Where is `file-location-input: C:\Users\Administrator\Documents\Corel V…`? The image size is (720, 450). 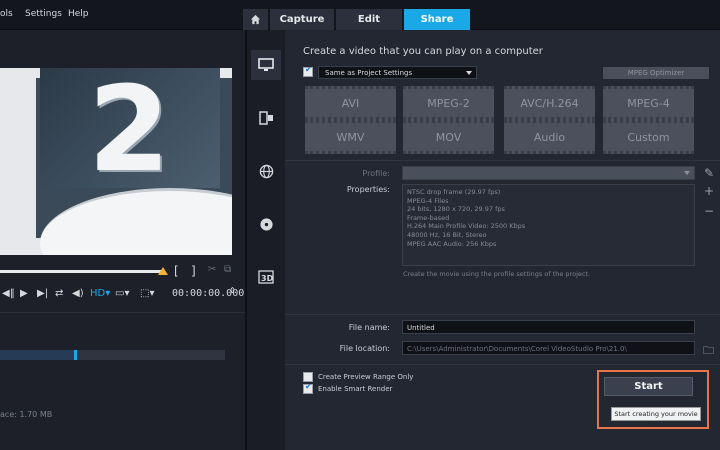
file-location-input: C:\Users\Administrator\Documents\Corel V… is located at coordinates (548, 348).